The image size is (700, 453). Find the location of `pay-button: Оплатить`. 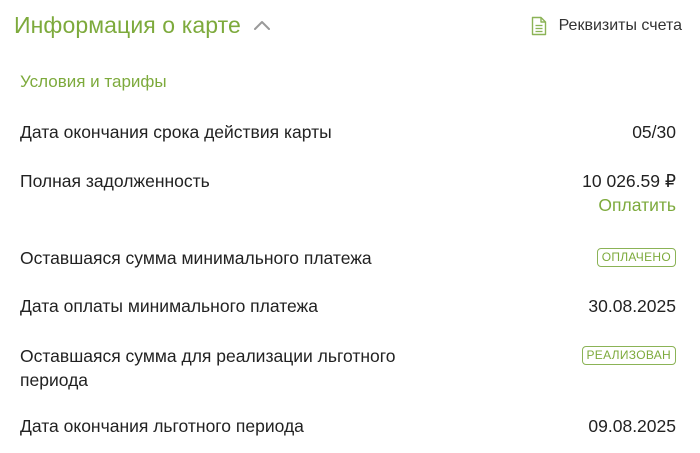

pay-button: Оплатить is located at coordinates (637, 205).